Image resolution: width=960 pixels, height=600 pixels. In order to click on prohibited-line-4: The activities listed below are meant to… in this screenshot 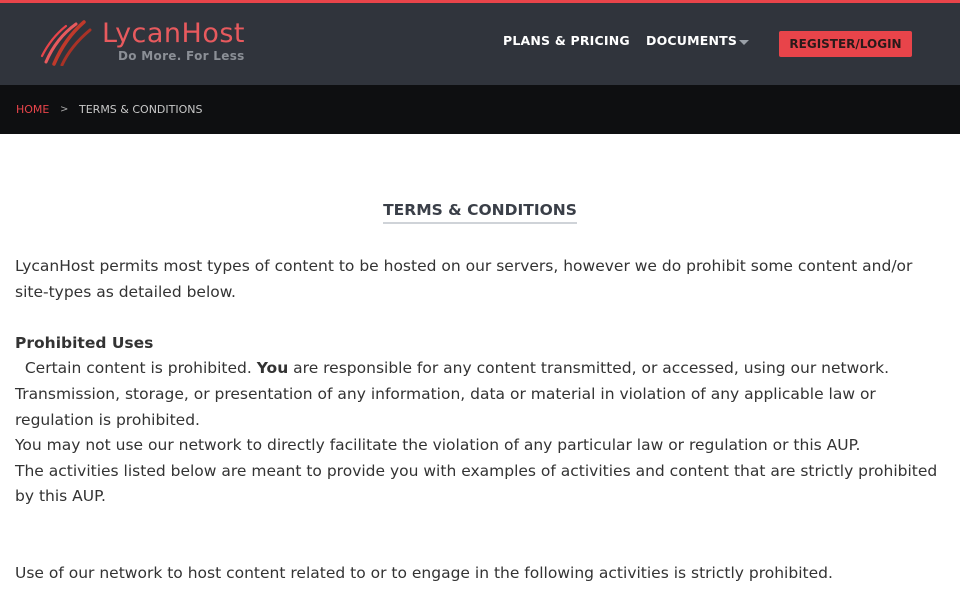, I will do `click(476, 483)`.